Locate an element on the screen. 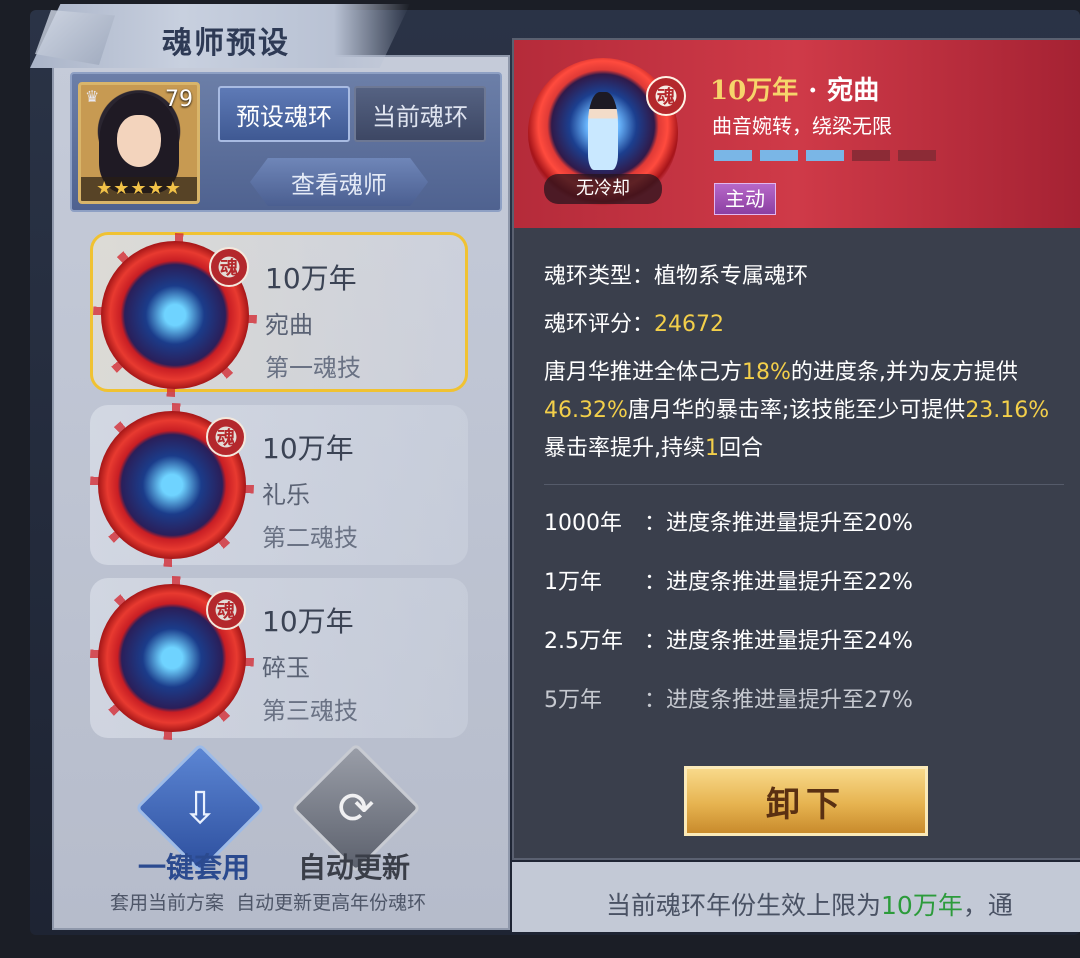 This screenshot has height=958, width=1080. footer-suffix: ，通 is located at coordinates (987, 905).